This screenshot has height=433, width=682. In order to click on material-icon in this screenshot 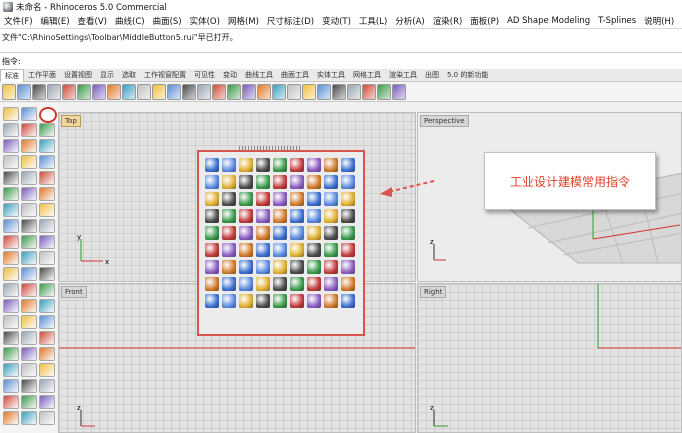, I will do `click(294, 91)`.